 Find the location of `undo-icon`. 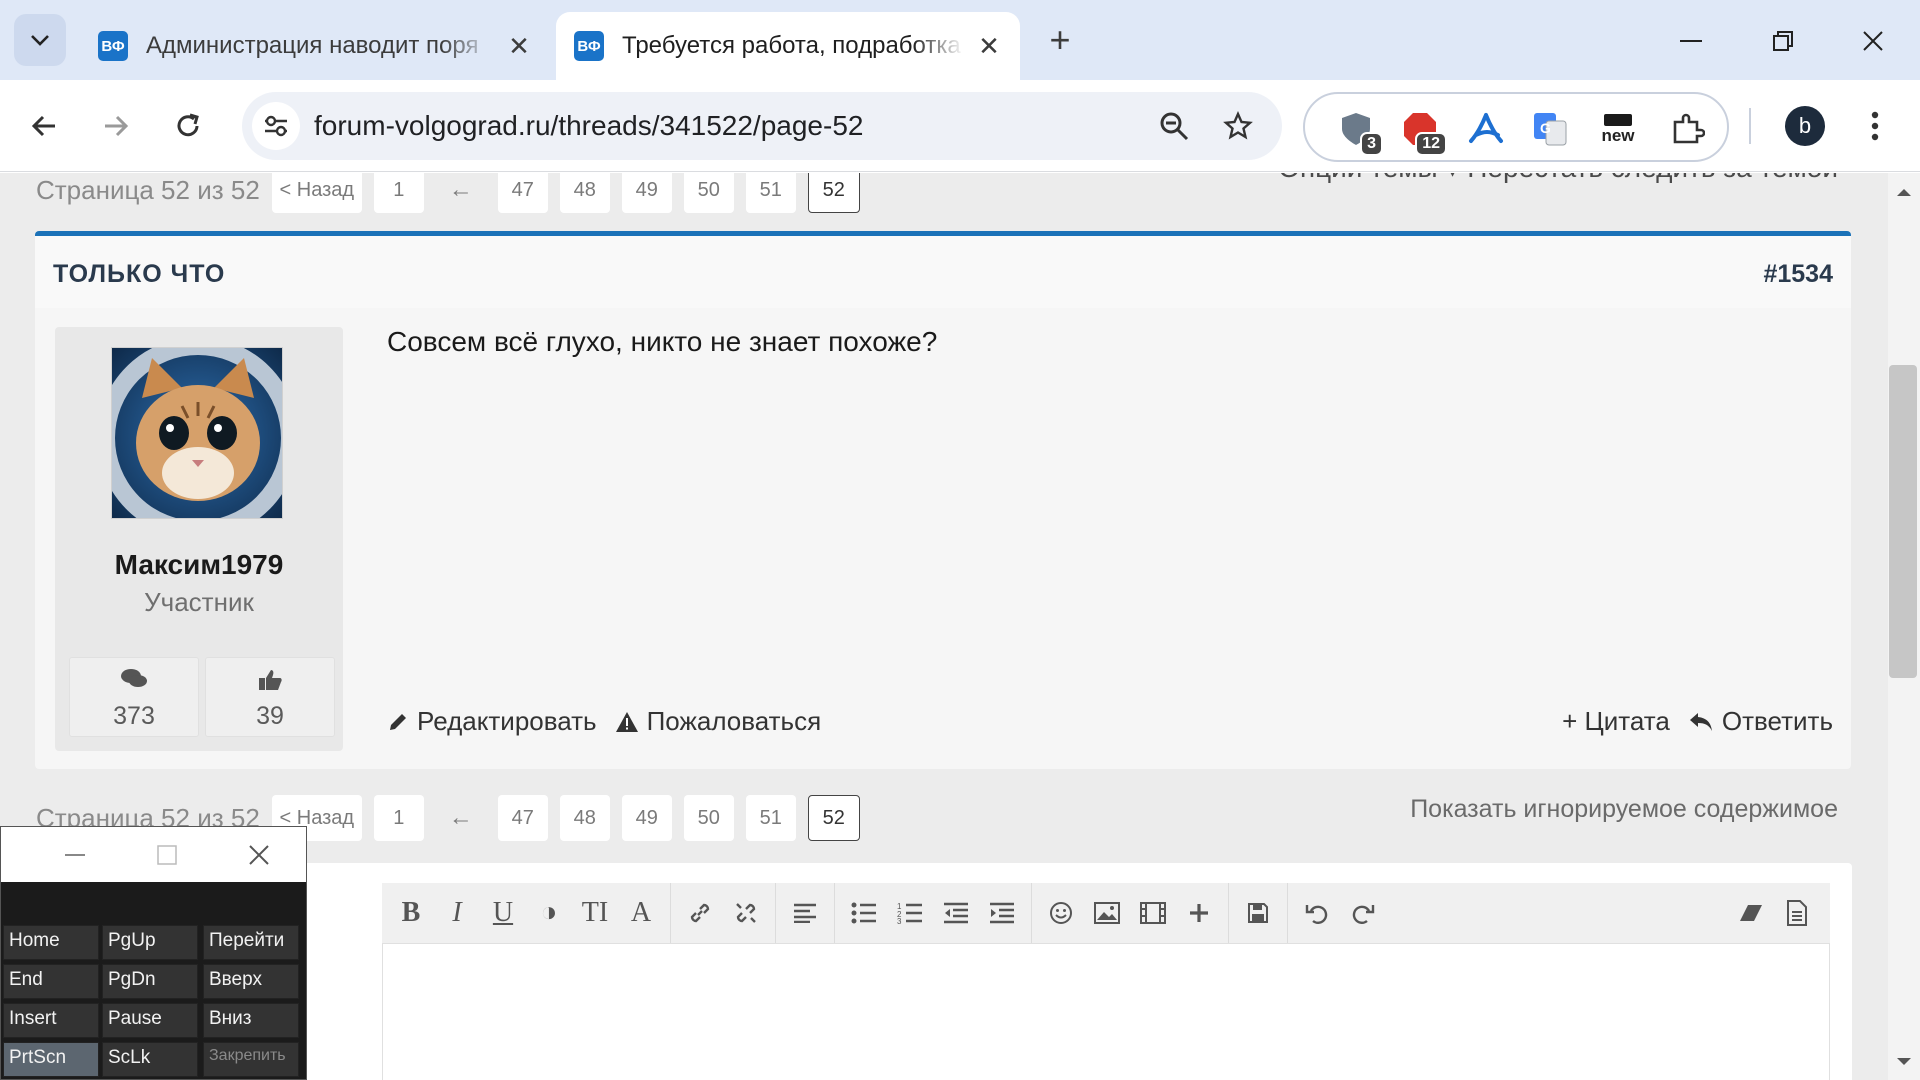

undo-icon is located at coordinates (1317, 913).